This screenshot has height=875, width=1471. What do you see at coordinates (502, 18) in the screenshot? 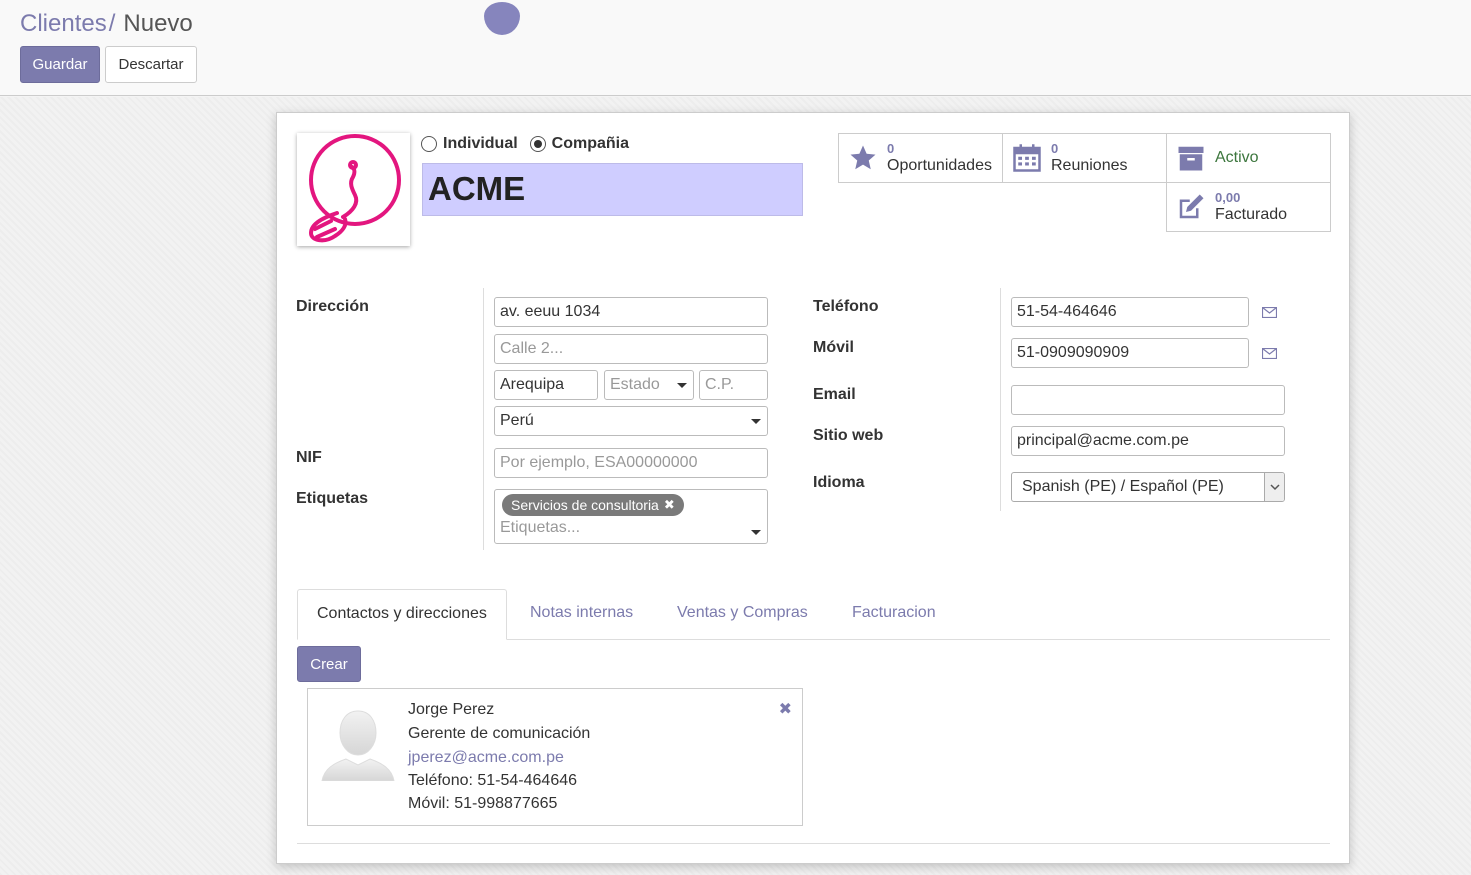
I see `loading-indicator` at bounding box center [502, 18].